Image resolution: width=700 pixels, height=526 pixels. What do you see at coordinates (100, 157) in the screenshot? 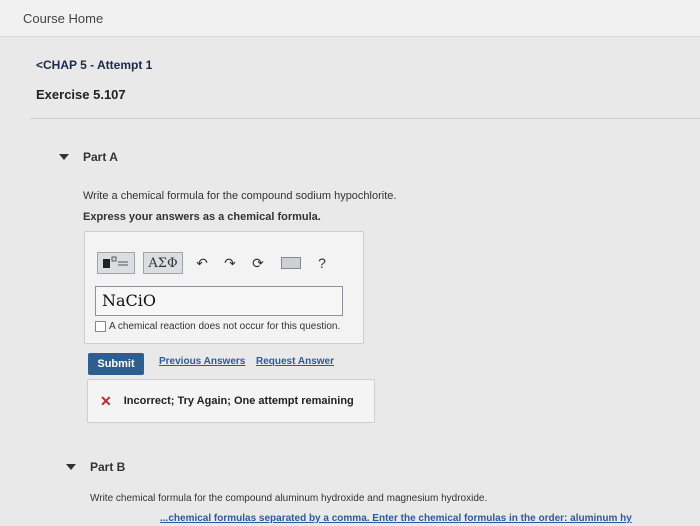
I see `part-a-label: Part A` at bounding box center [100, 157].